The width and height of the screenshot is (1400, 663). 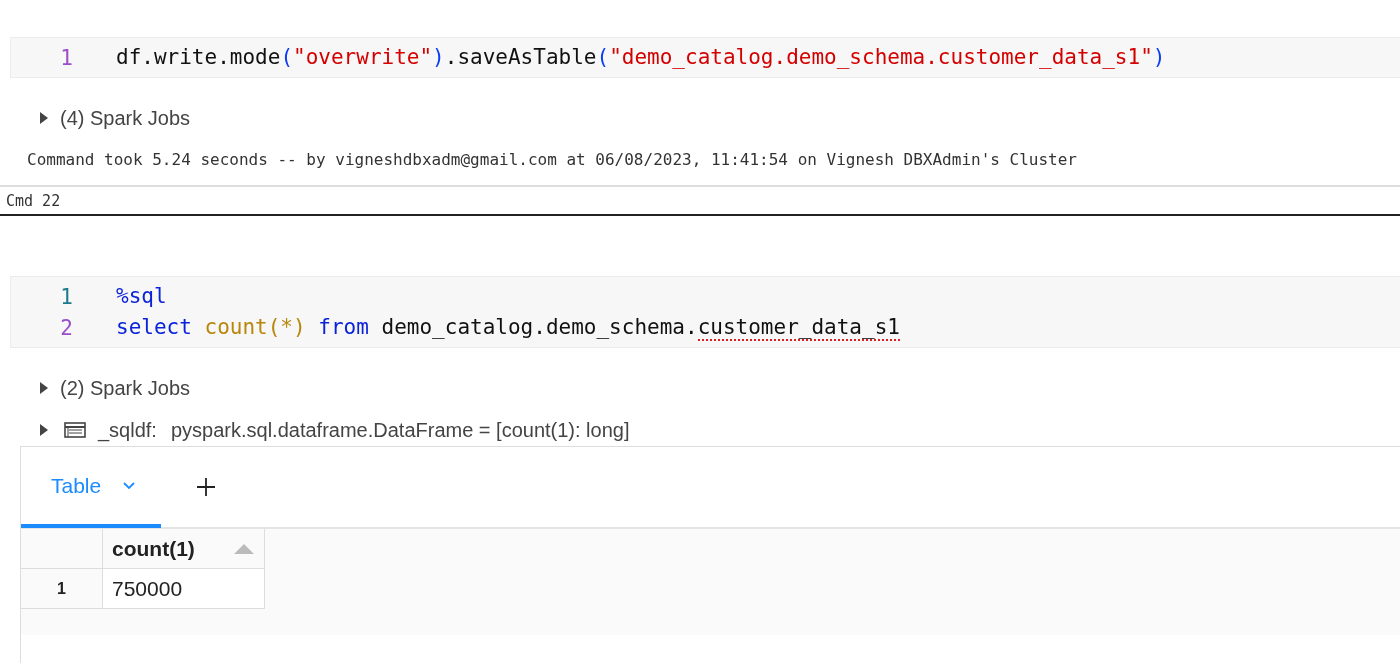 What do you see at coordinates (641, 57) in the screenshot?
I see `code-line: df.write.mode("overwrite").saveAsTable("demo_catalog.demo_schema.customer_data_s1")` at bounding box center [641, 57].